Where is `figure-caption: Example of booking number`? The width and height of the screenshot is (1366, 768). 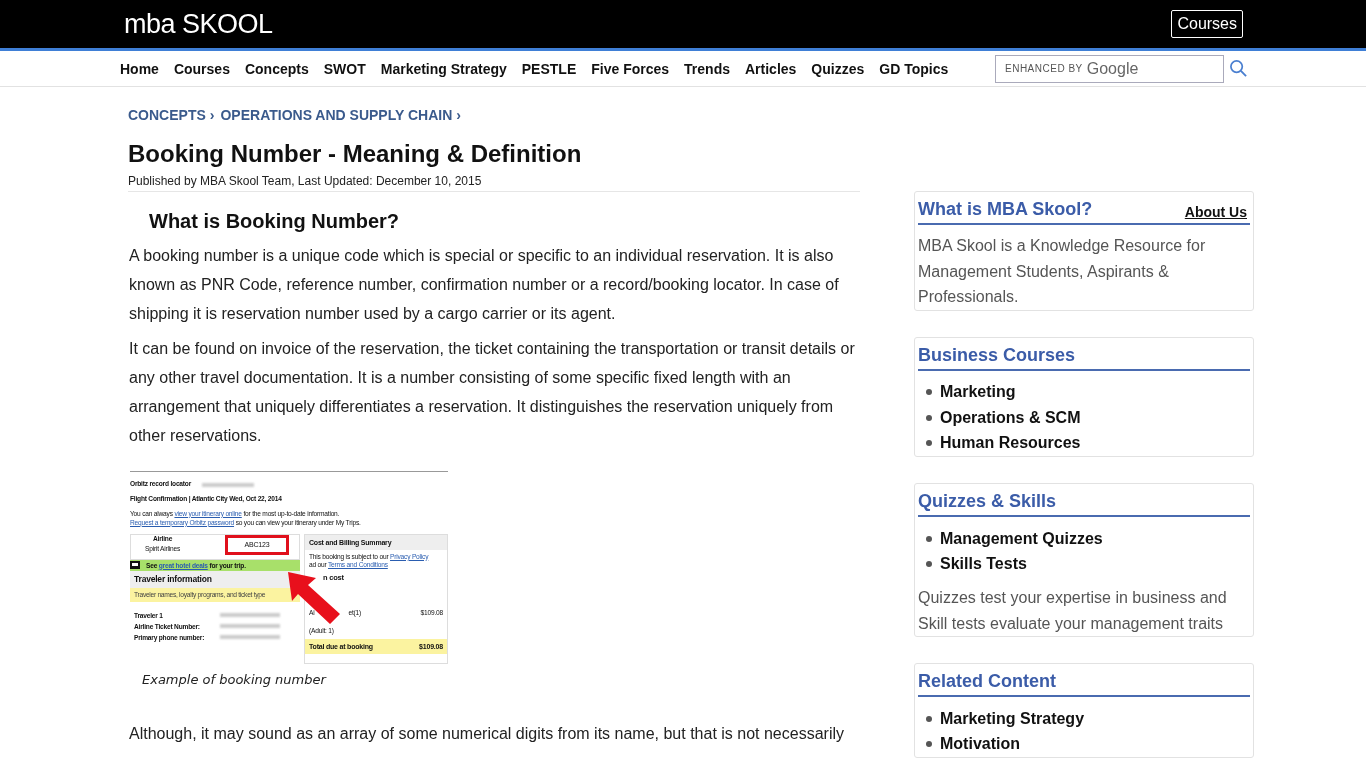 figure-caption: Example of booking number is located at coordinates (235, 679).